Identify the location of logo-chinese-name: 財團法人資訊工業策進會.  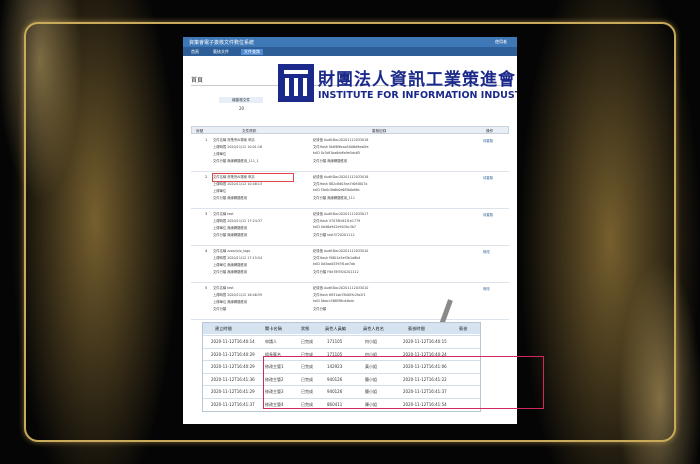
(417, 80).